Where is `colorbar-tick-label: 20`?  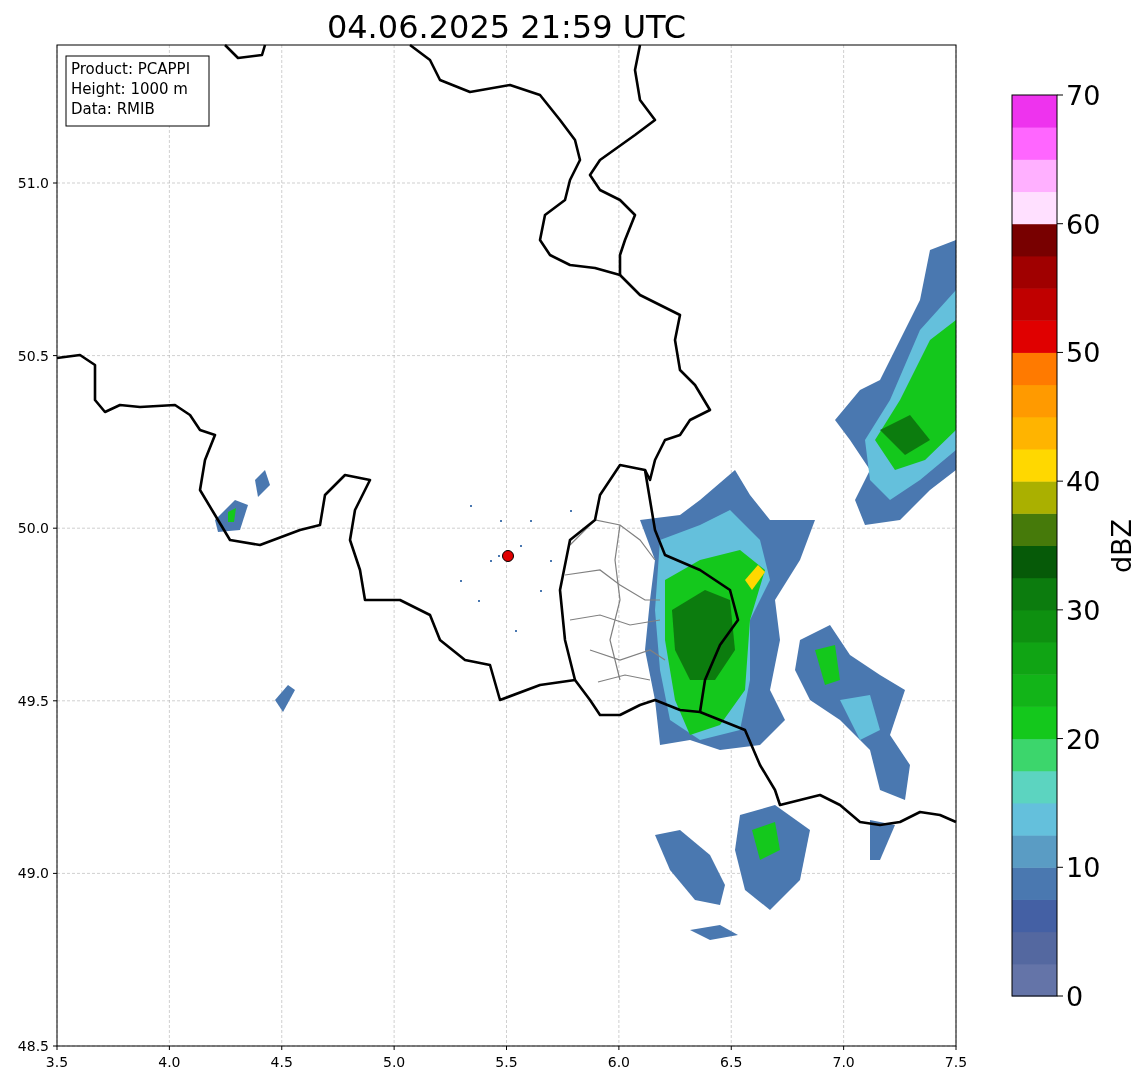
colorbar-tick-label: 20 is located at coordinates (1083, 739).